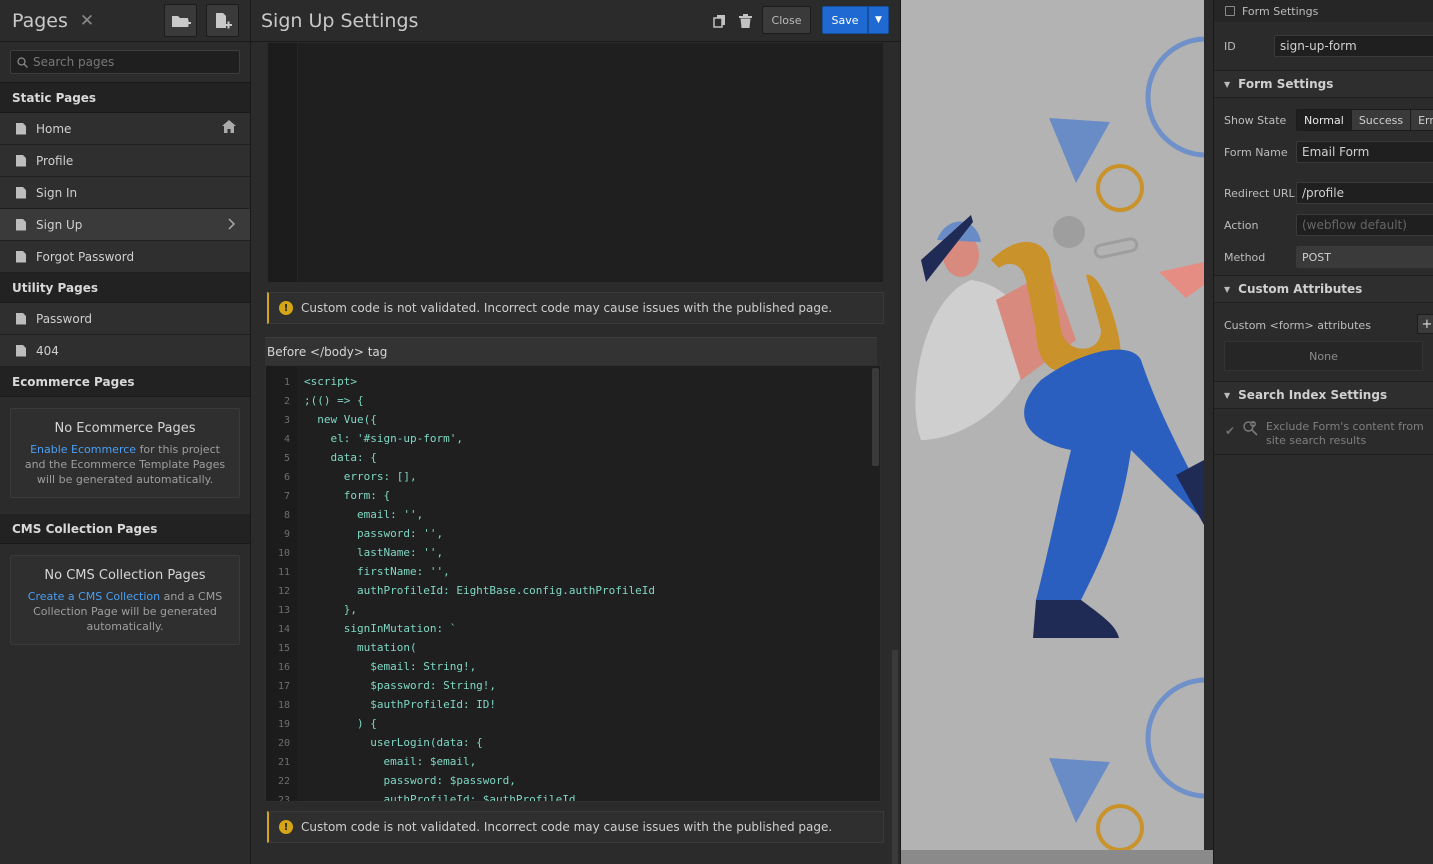  What do you see at coordinates (460, 552) in the screenshot?
I see `code-line: 10 lastName: '',` at bounding box center [460, 552].